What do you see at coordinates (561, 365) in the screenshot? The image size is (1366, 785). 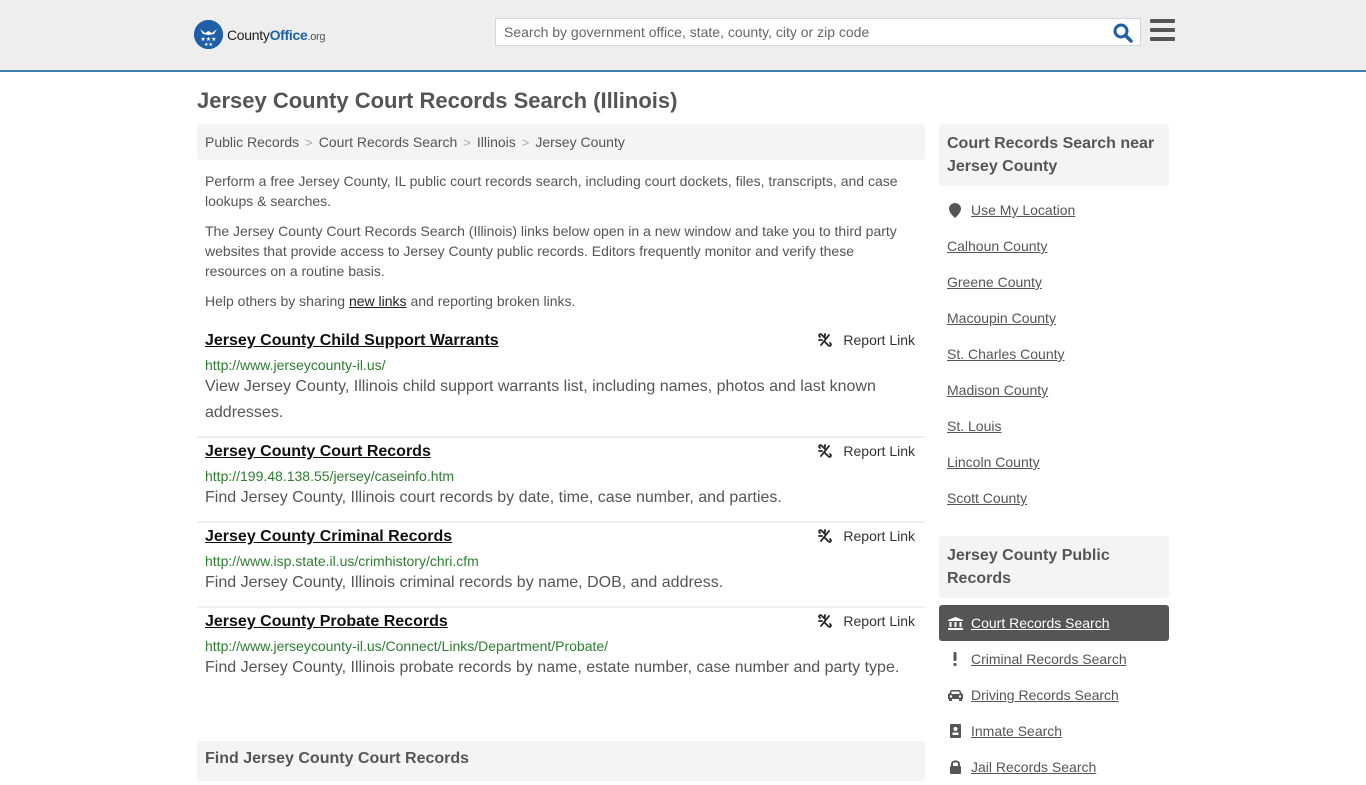 I see `result-url: http://www.jerseycounty-il.us/` at bounding box center [561, 365].